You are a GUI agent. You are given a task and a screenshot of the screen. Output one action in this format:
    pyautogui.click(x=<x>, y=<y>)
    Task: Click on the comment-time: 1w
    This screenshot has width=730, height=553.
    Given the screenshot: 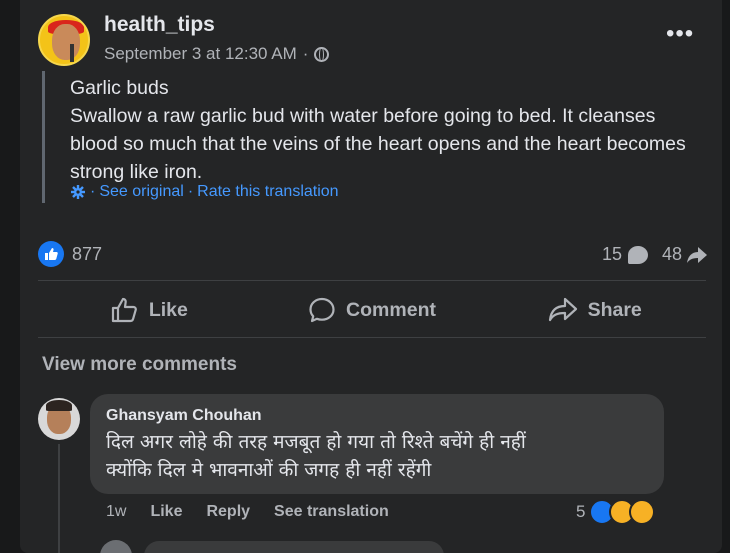 What is the action you would take?
    pyautogui.click(x=116, y=512)
    